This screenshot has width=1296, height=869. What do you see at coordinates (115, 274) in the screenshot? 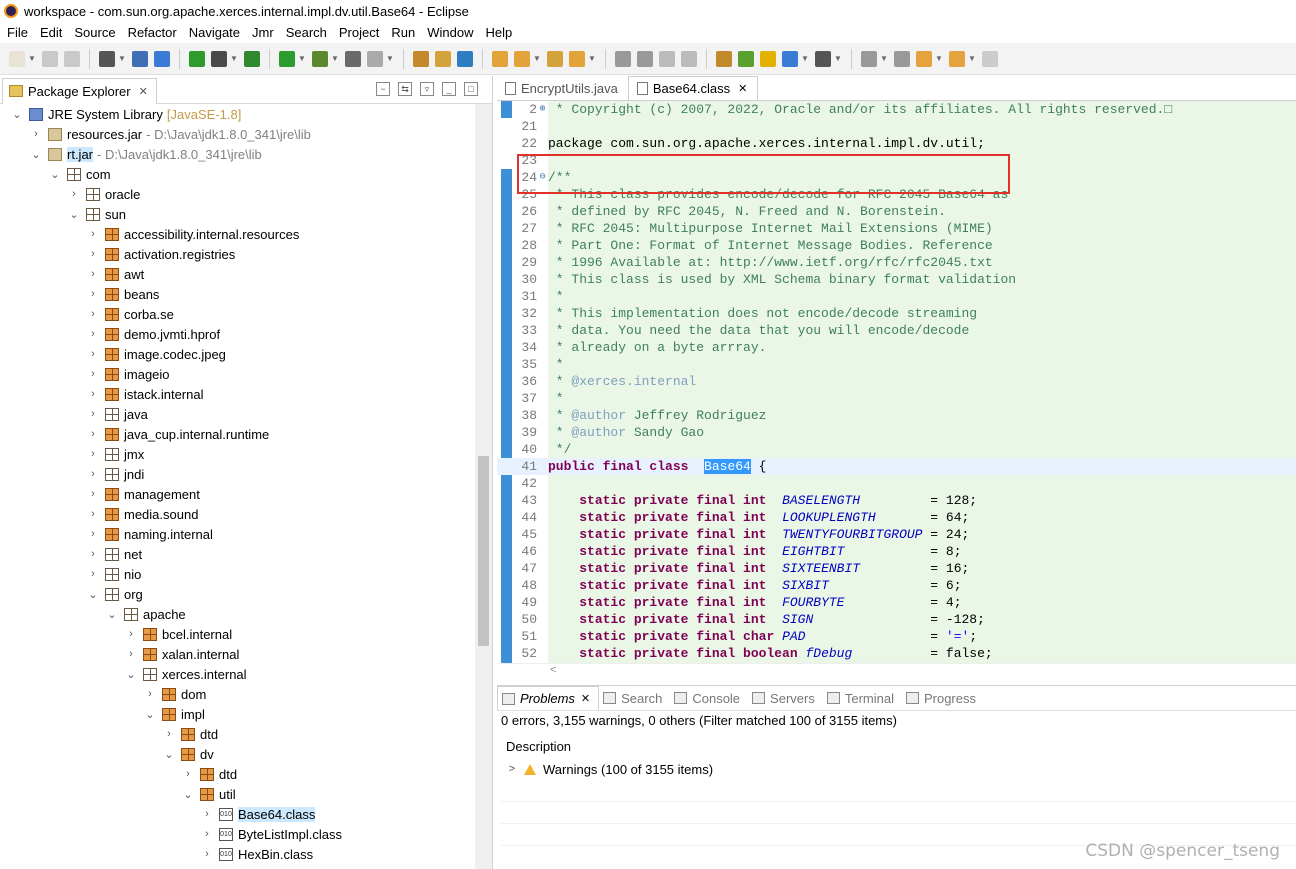
I see `tree-item: › awt` at bounding box center [115, 274].